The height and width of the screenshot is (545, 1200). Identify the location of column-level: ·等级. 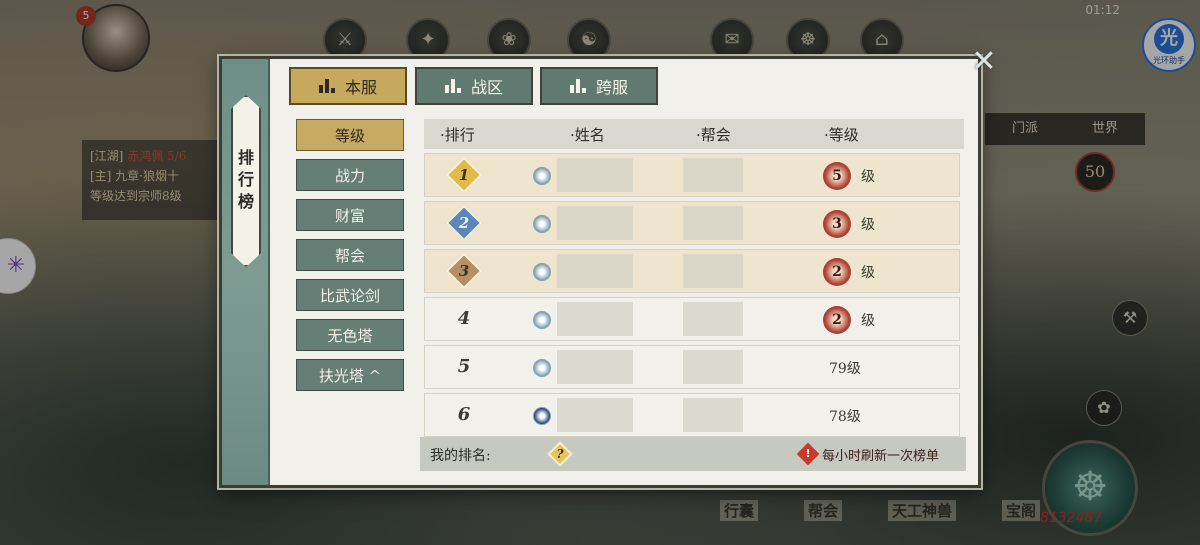
(841, 135).